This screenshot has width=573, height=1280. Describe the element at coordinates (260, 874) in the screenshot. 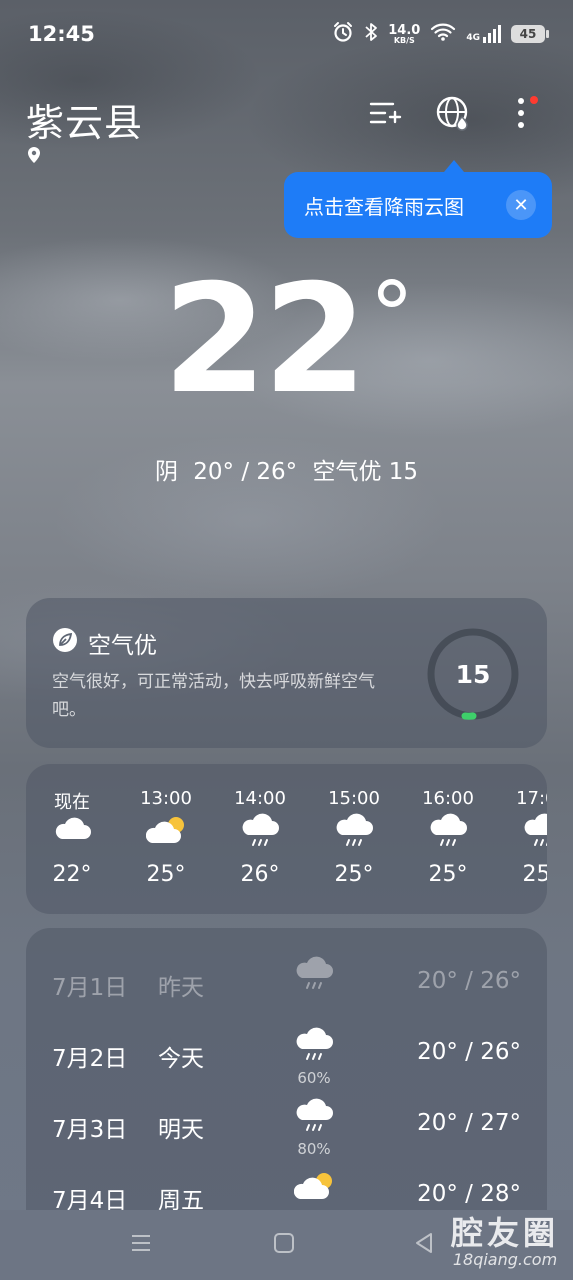

I see `hourly-temp: 26°` at that location.